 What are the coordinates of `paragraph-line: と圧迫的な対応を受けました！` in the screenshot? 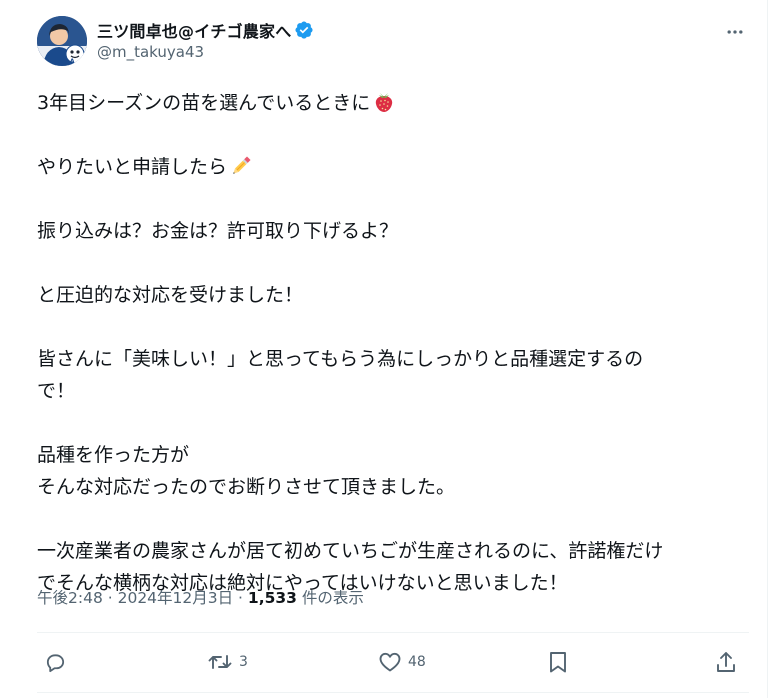 It's located at (170, 295).